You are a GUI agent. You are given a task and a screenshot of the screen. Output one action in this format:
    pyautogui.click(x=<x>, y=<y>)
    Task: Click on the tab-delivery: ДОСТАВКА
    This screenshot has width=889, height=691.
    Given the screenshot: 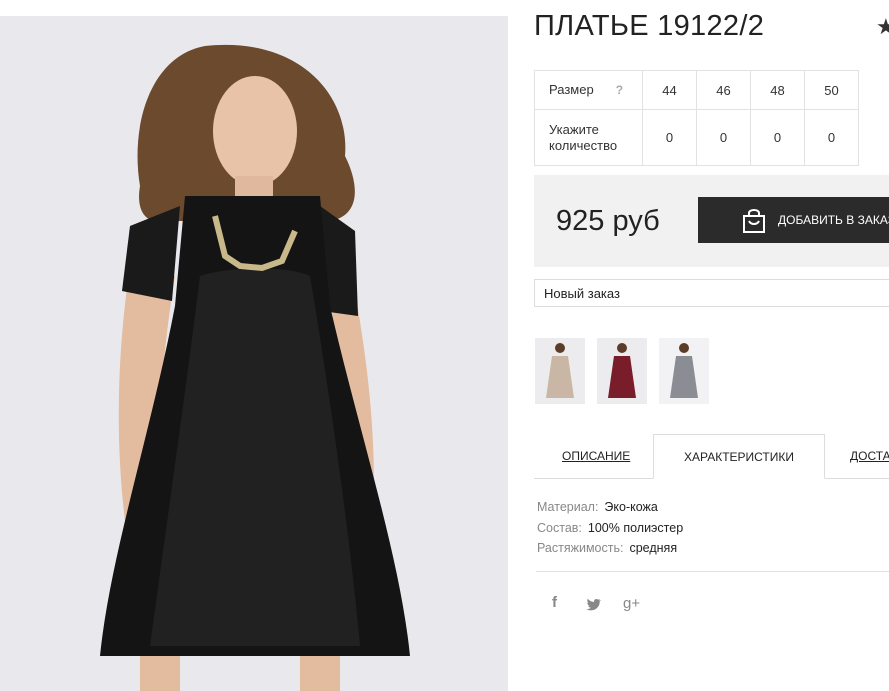 What is the action you would take?
    pyautogui.click(x=869, y=456)
    